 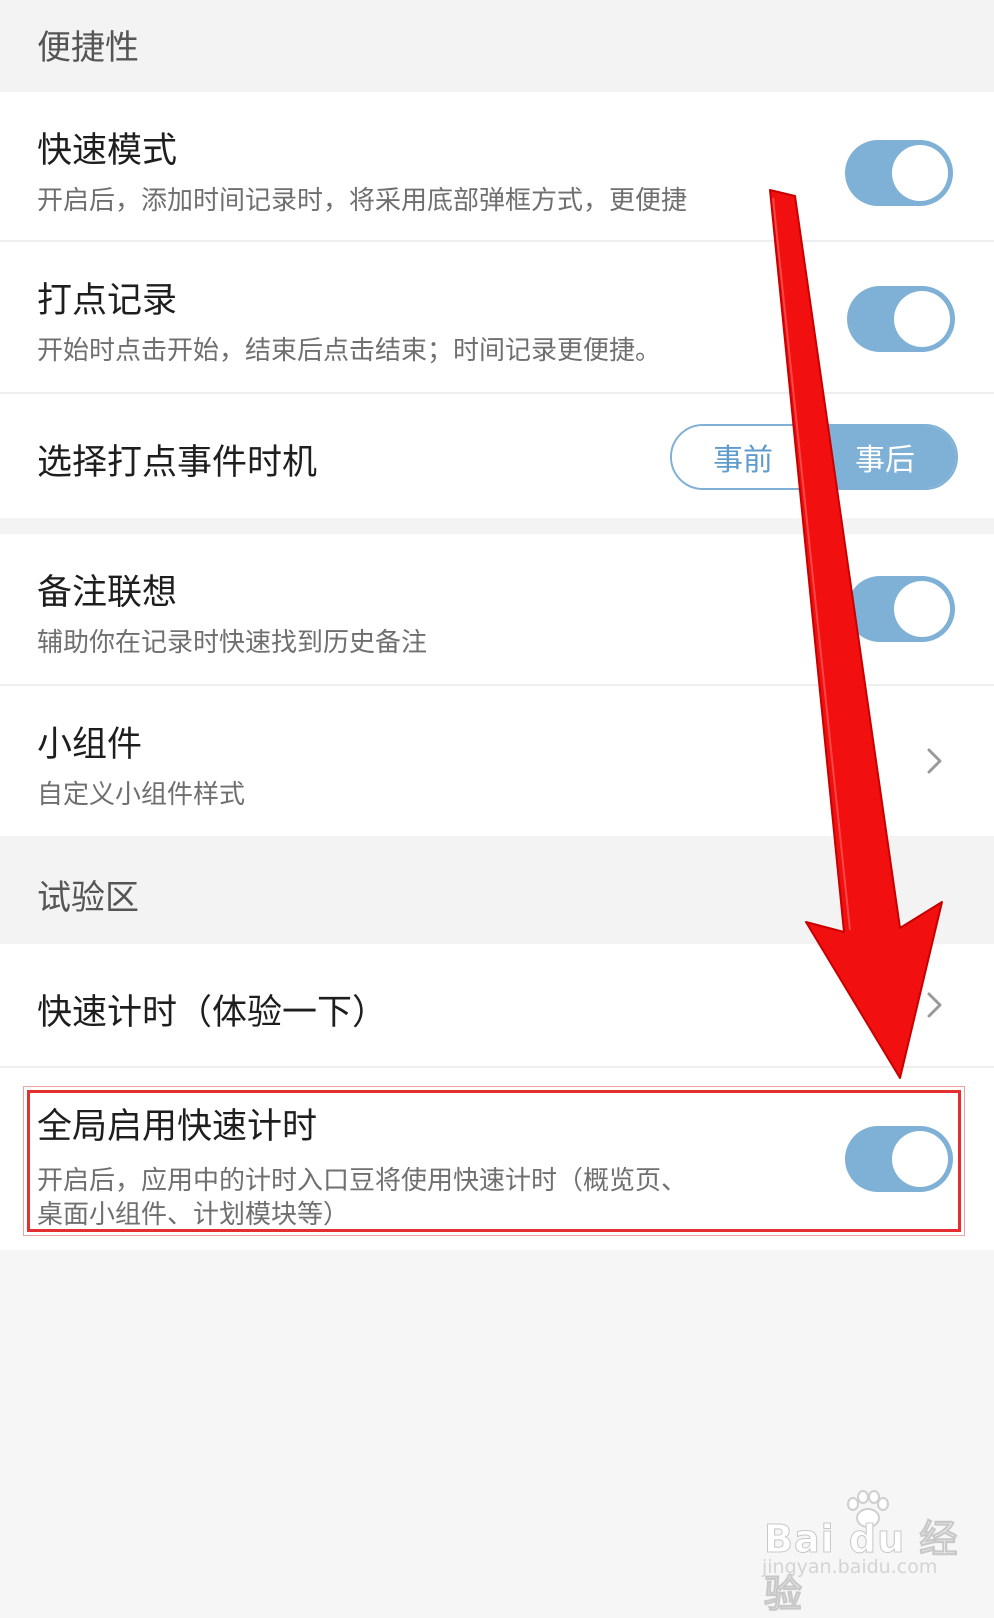 I want to click on dot-timing-option-before: 事前, so click(x=743, y=457).